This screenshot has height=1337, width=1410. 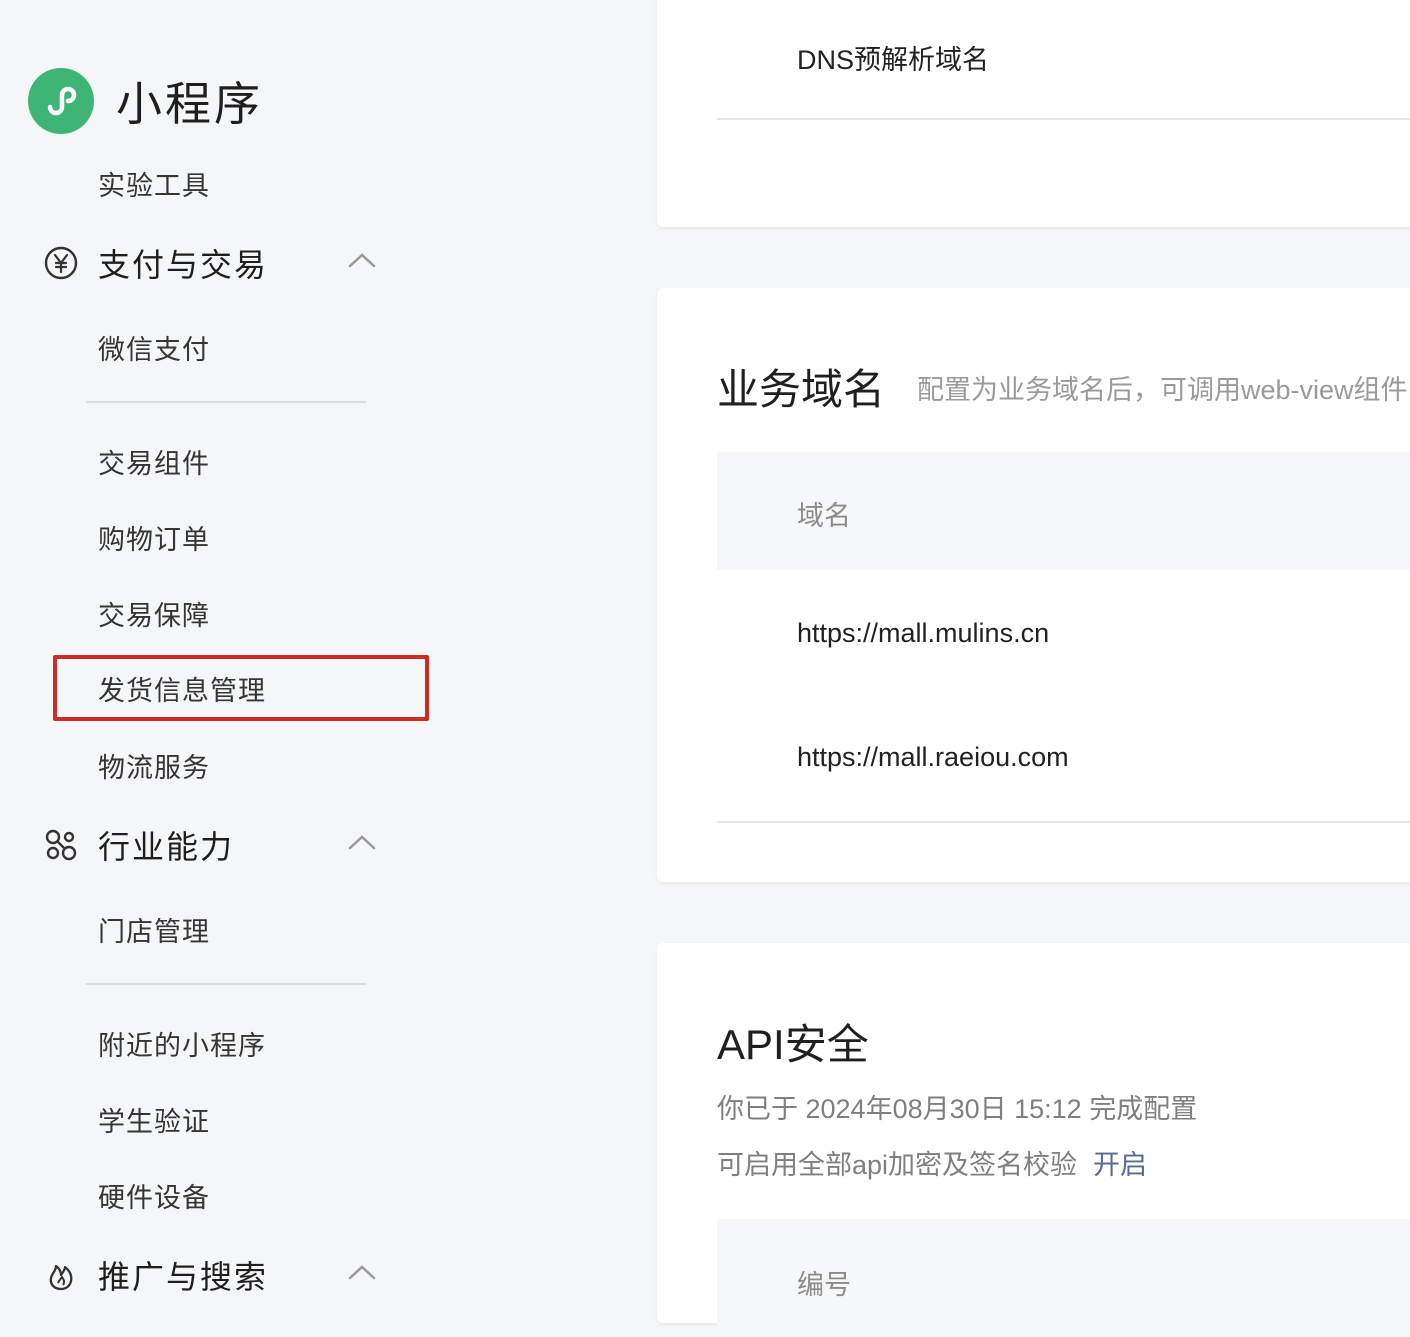 What do you see at coordinates (154, 183) in the screenshot?
I see `sidebar-item-lab-tools: 实验工具` at bounding box center [154, 183].